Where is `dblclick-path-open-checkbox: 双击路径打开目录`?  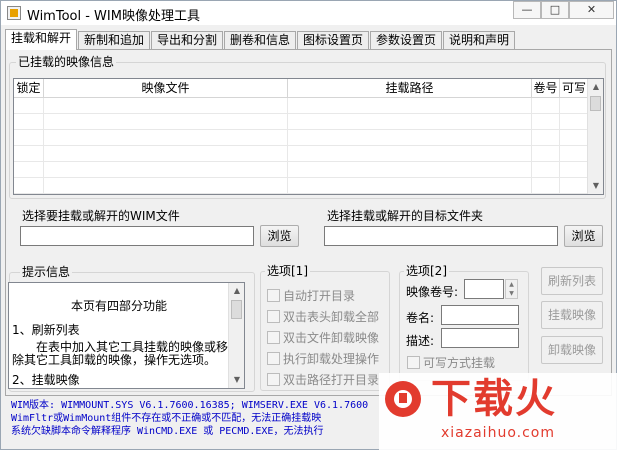
dblclick-path-open-checkbox: 双击路径打开目录 is located at coordinates (323, 379).